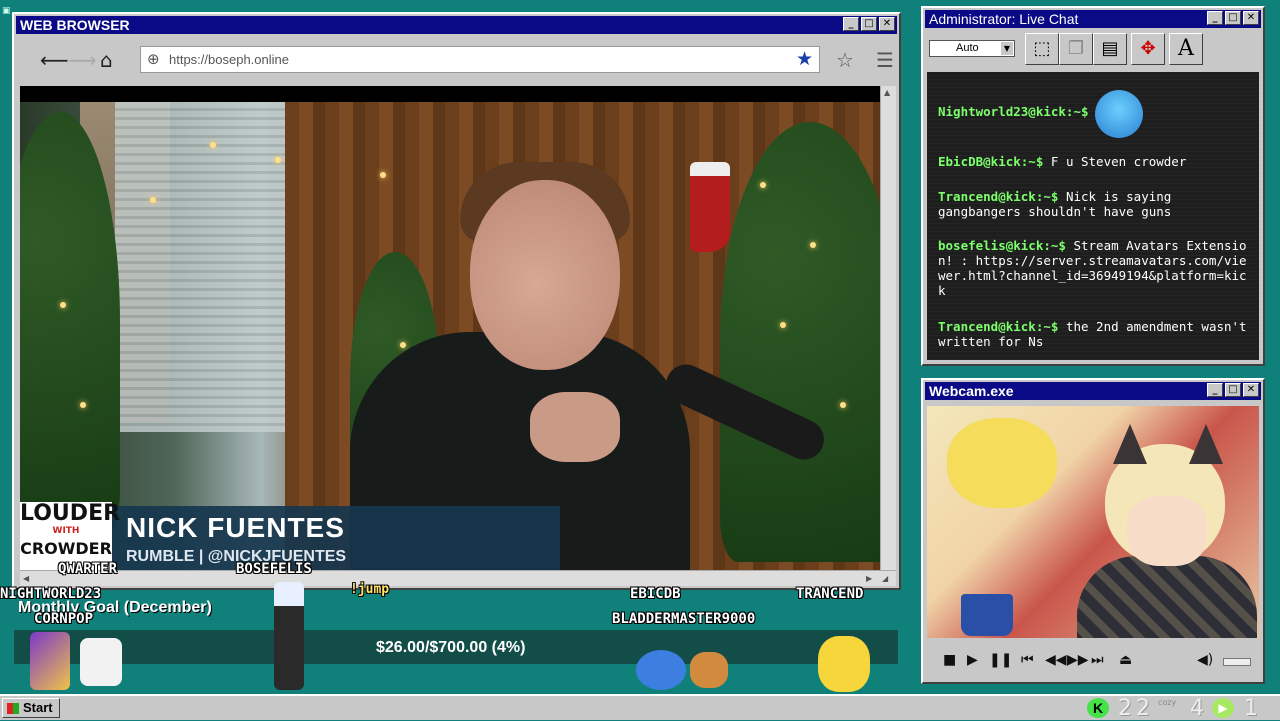 This screenshot has height=721, width=1280. What do you see at coordinates (1118, 161) in the screenshot?
I see `chat-text: F u Steven crowder` at bounding box center [1118, 161].